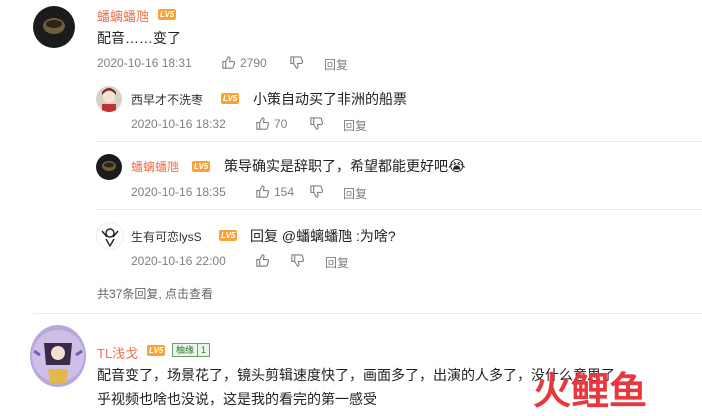 Image resolution: width=702 pixels, height=416 pixels. What do you see at coordinates (123, 15) in the screenshot?
I see `comment-username: 蟠螭蟠虺` at bounding box center [123, 15].